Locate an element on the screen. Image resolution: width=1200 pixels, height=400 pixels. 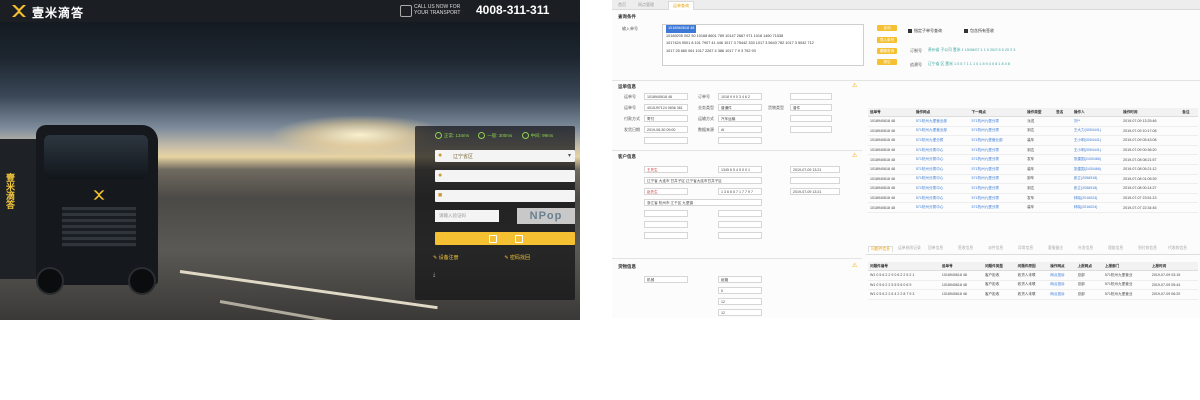
tab-waybill-query: 运单查询 is located at coordinates (681, 5).